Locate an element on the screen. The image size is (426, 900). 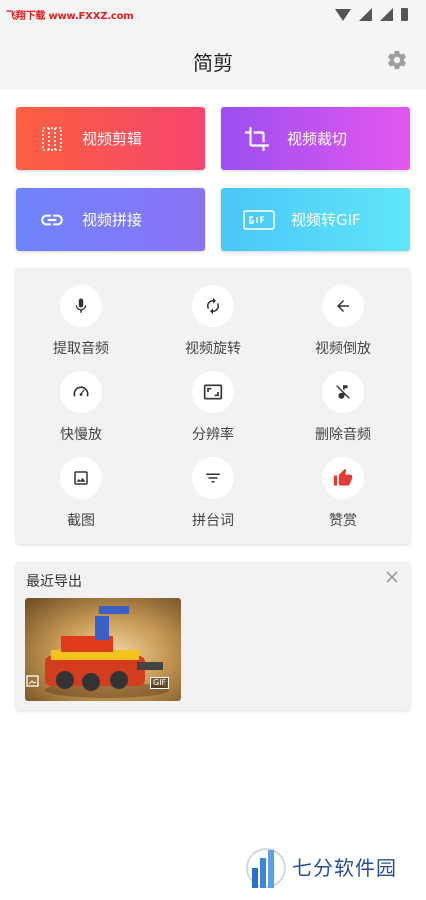
video-crop-card: 视频裁切 is located at coordinates (315, 138).